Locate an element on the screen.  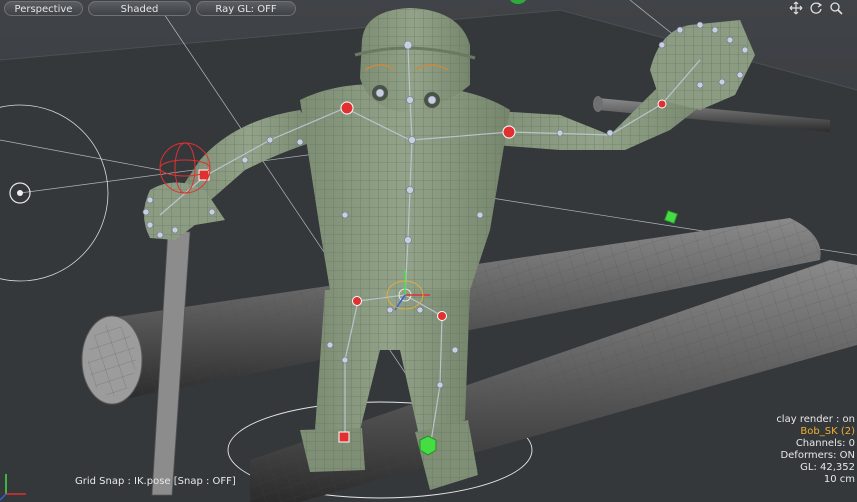
view-mode-button: Perspective is located at coordinates (43, 8).